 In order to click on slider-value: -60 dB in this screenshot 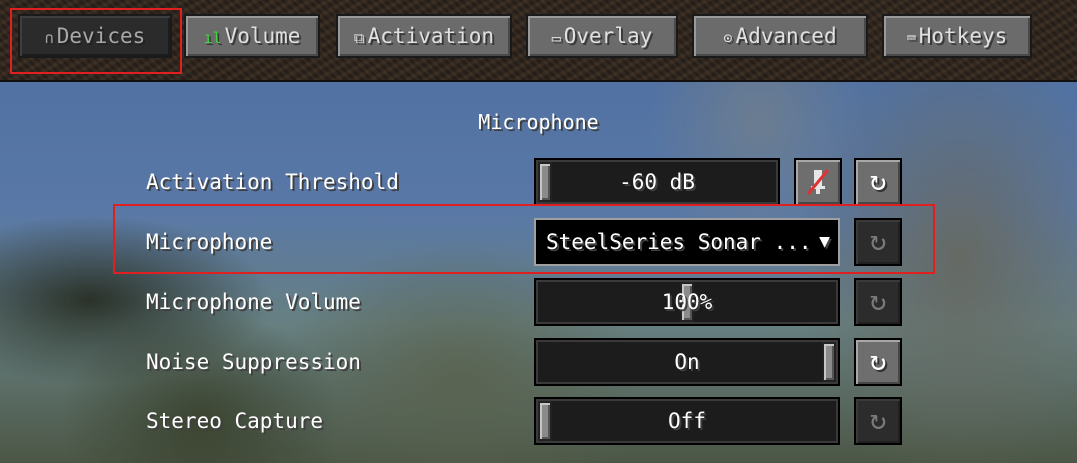, I will do `click(657, 182)`.